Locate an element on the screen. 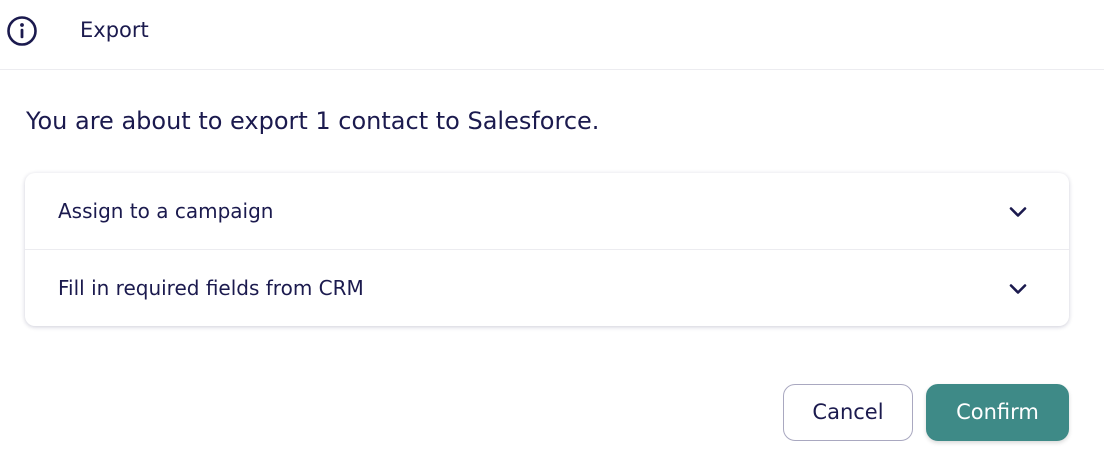  cancel-button: Cancel is located at coordinates (848, 412).